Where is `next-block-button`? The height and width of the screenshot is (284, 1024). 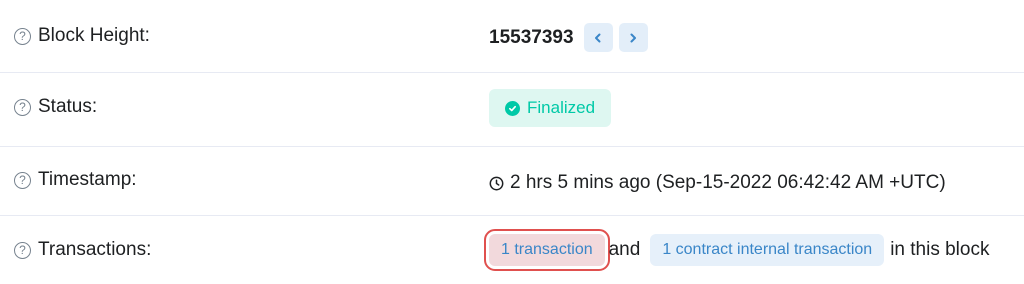
next-block-button is located at coordinates (633, 37).